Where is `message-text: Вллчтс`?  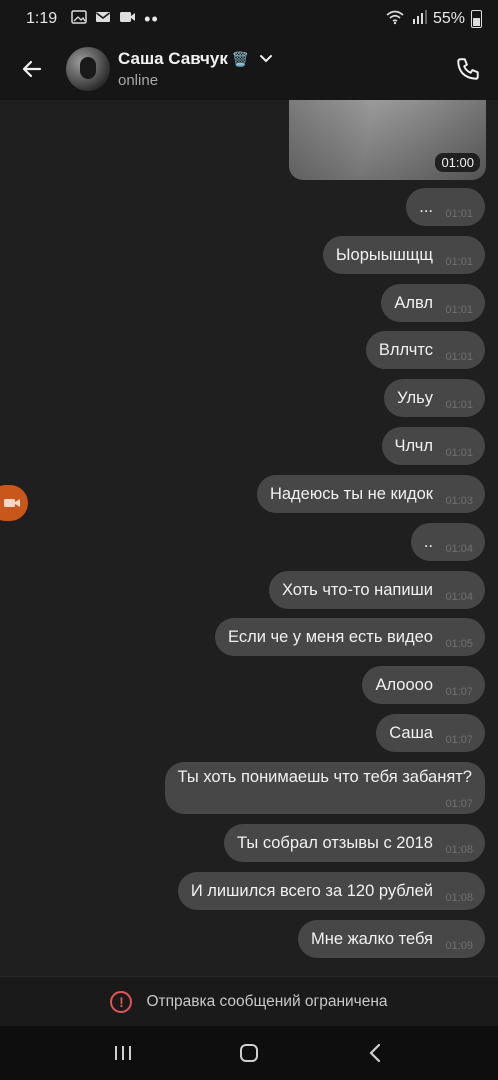 message-text: Вллчтс is located at coordinates (405, 349).